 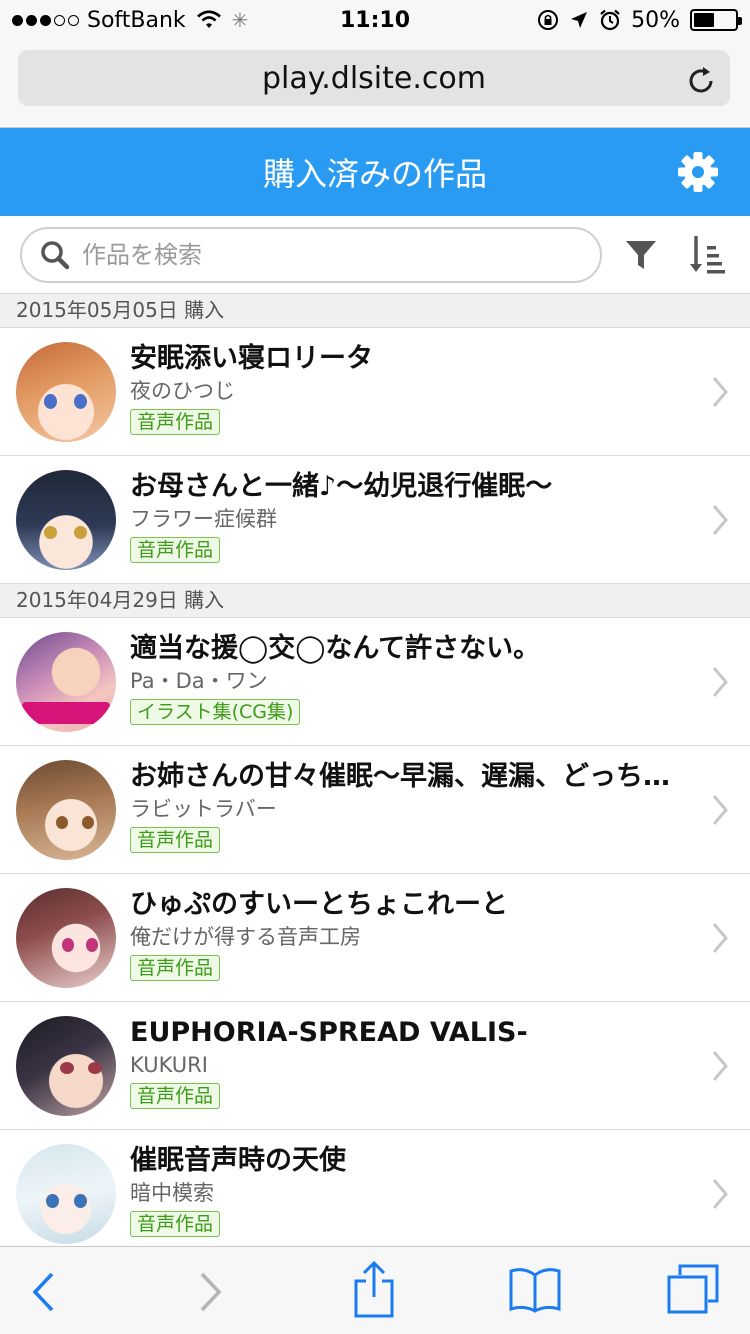 I want to click on list-item: 安眠添い寝ロリータ 夜のひつじ 音声作品, so click(x=375, y=392).